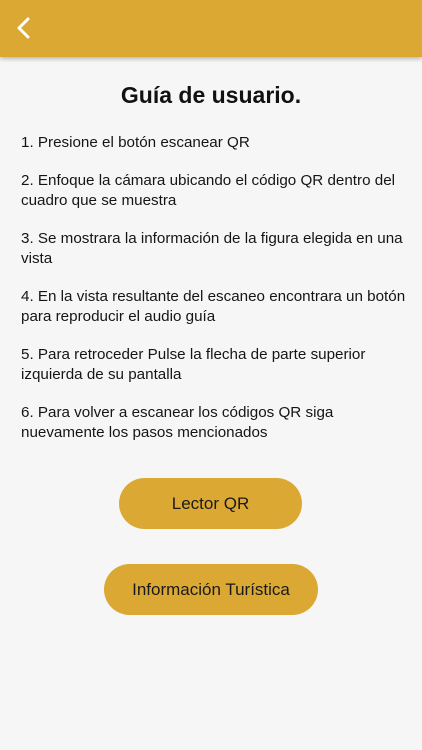  I want to click on page-title: Guía de usuario., so click(211, 95).